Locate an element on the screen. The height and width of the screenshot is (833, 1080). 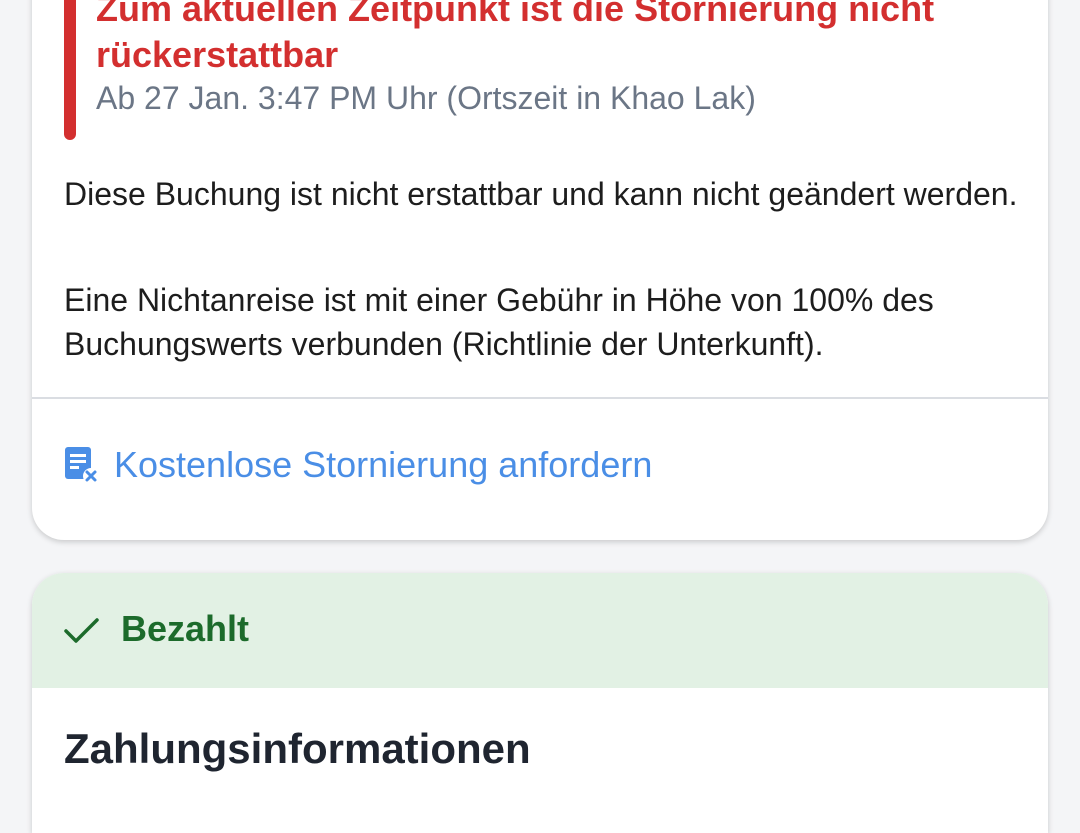
check-icon is located at coordinates (81, 630).